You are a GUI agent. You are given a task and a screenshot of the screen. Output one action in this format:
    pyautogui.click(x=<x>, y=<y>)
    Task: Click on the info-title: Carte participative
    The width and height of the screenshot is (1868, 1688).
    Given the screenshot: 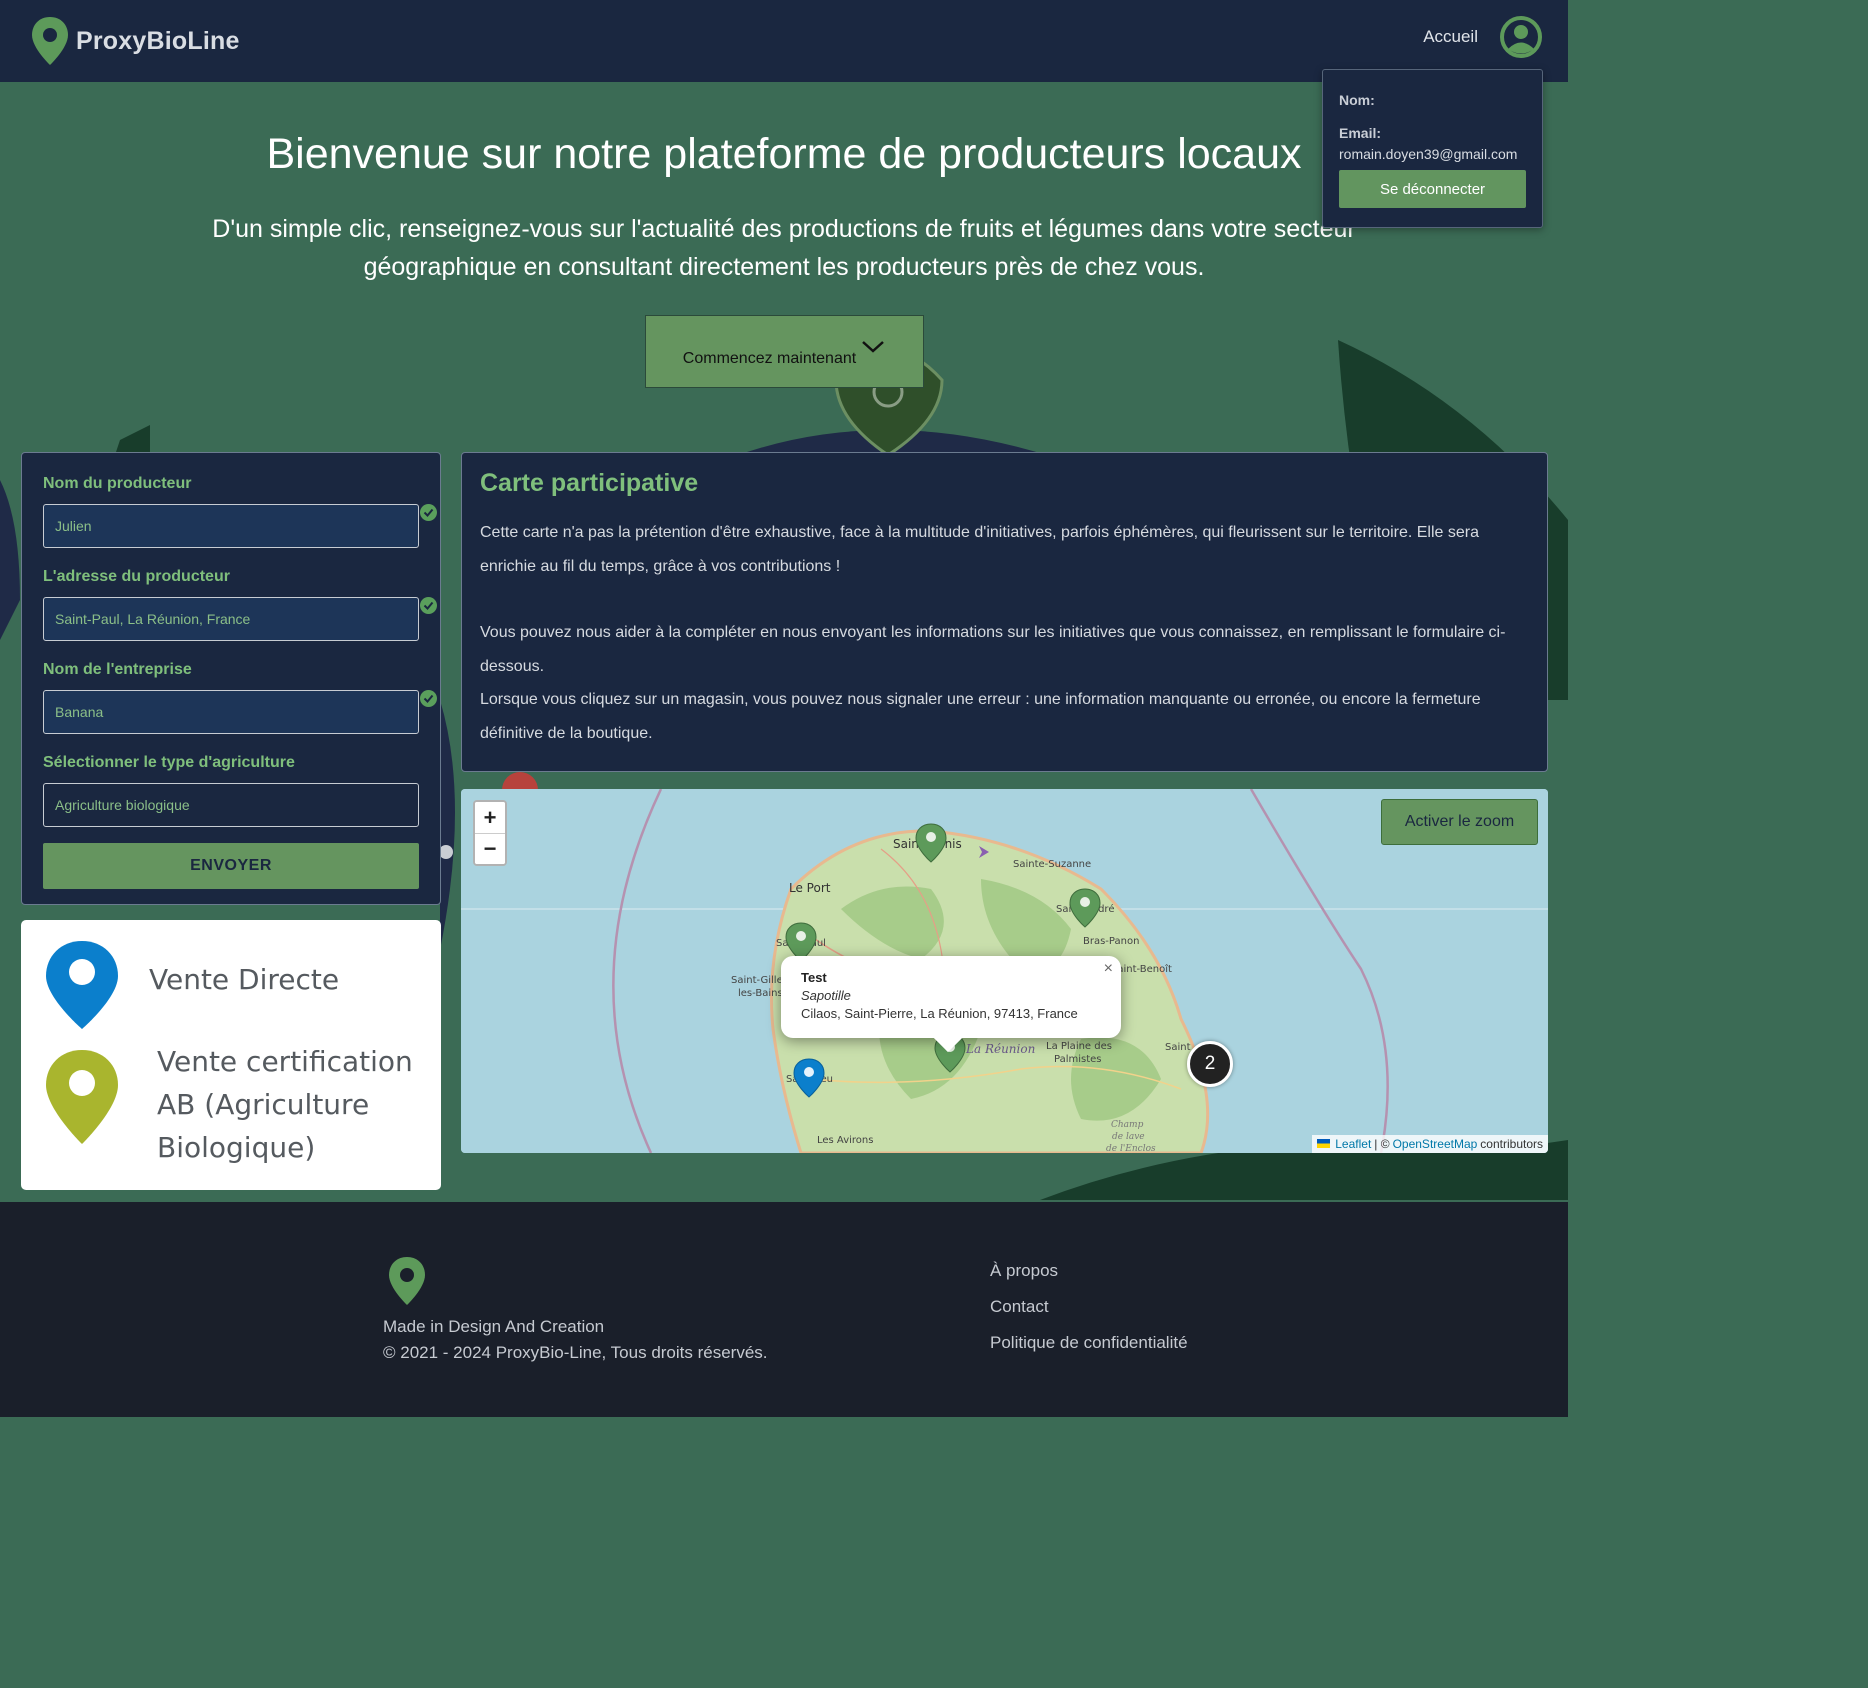 What is the action you would take?
    pyautogui.click(x=589, y=483)
    